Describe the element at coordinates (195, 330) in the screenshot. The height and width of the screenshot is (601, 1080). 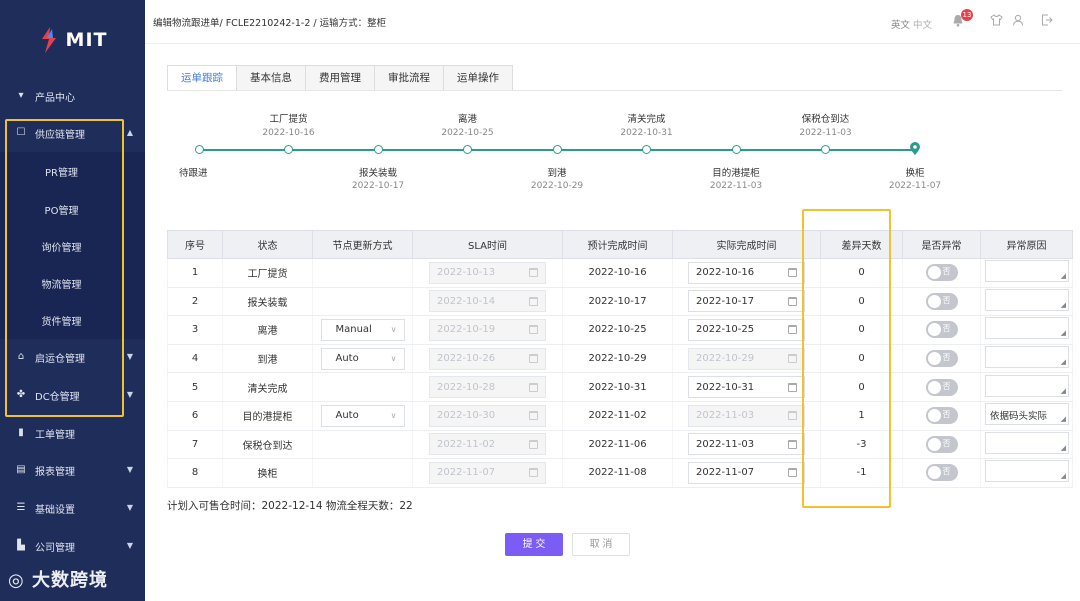
I see `cell-no: 3` at that location.